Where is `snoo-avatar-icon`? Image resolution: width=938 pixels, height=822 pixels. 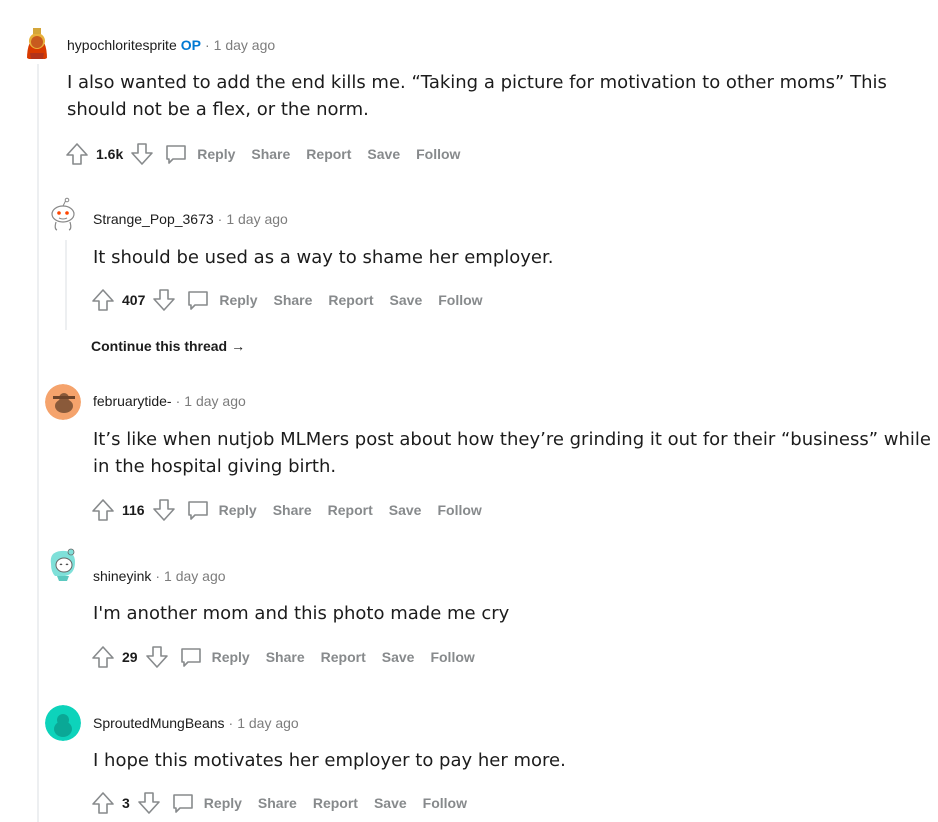
snoo-avatar-icon is located at coordinates (63, 214).